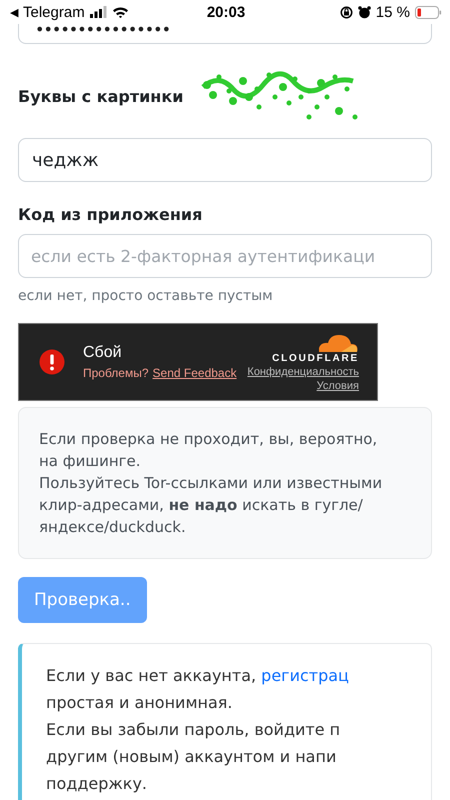 This screenshot has height=800, width=450. Describe the element at coordinates (116, 373) in the screenshot. I see `problem-text: Проблемы?` at that location.